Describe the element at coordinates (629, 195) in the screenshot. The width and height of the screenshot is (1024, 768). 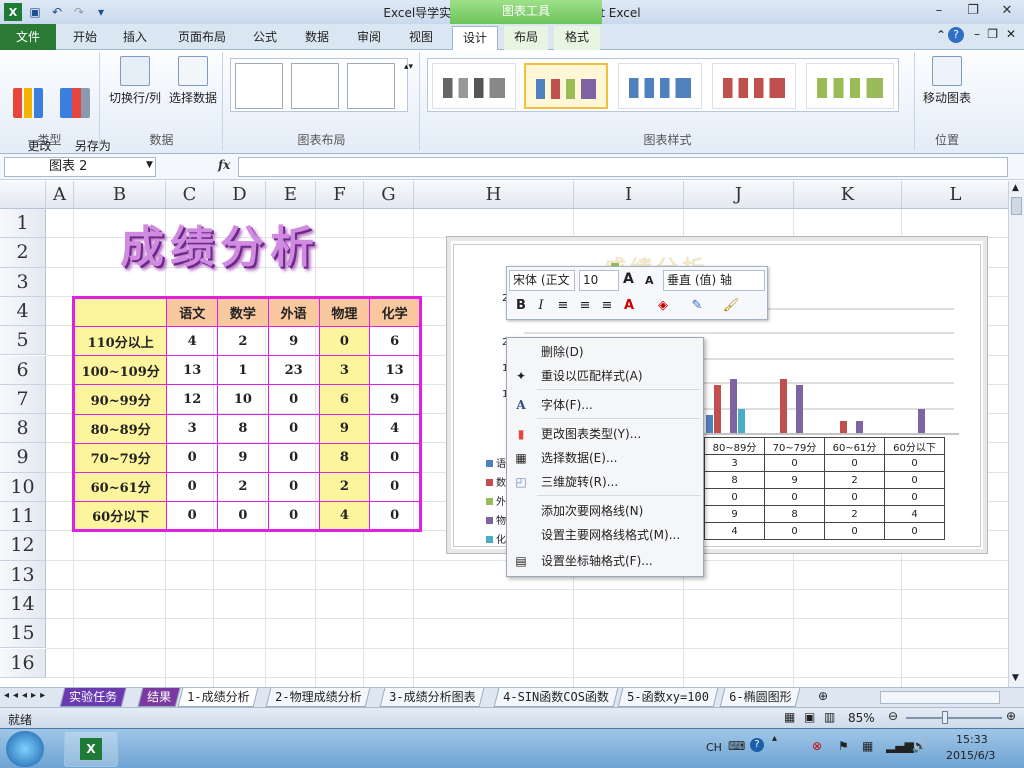
I see `column-header-I: I` at that location.